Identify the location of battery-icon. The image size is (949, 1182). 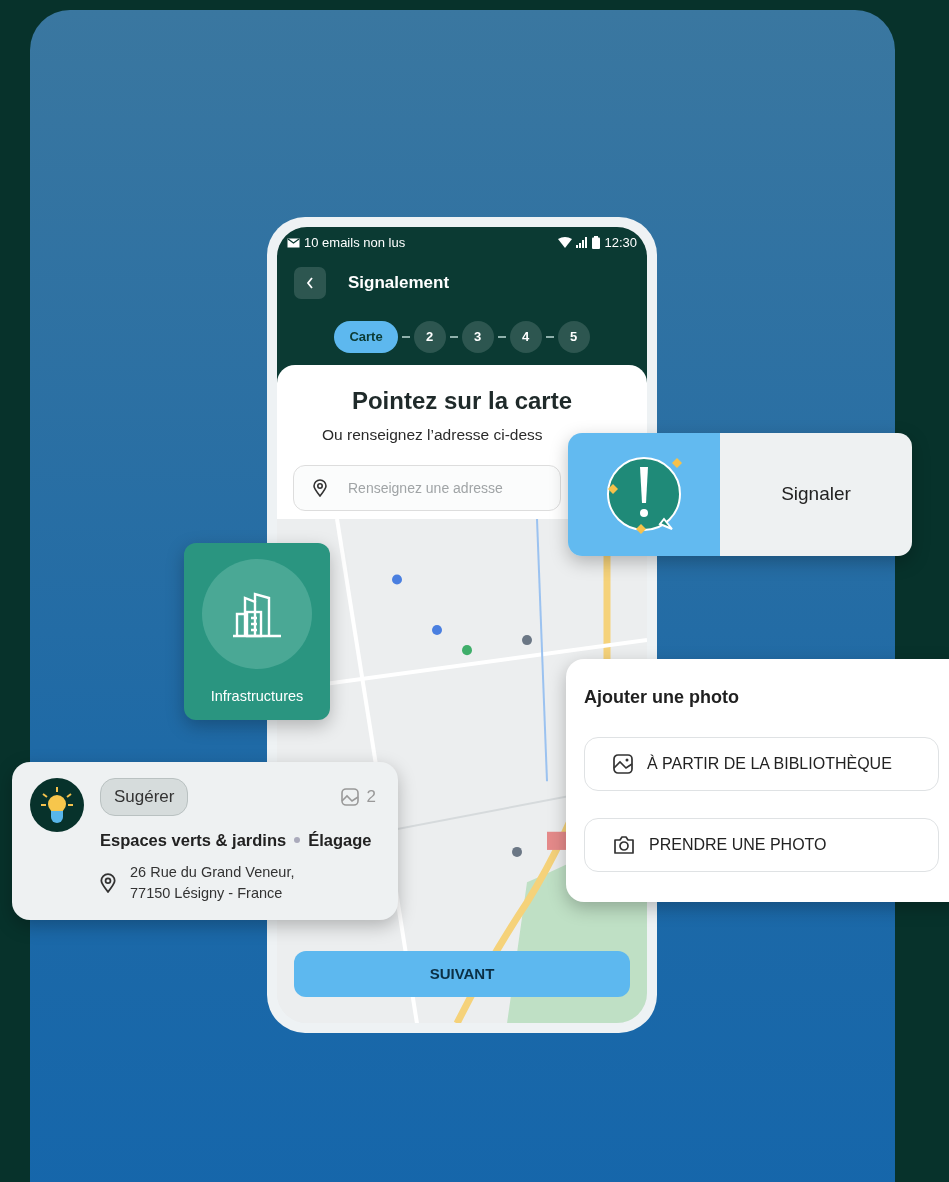
(596, 243).